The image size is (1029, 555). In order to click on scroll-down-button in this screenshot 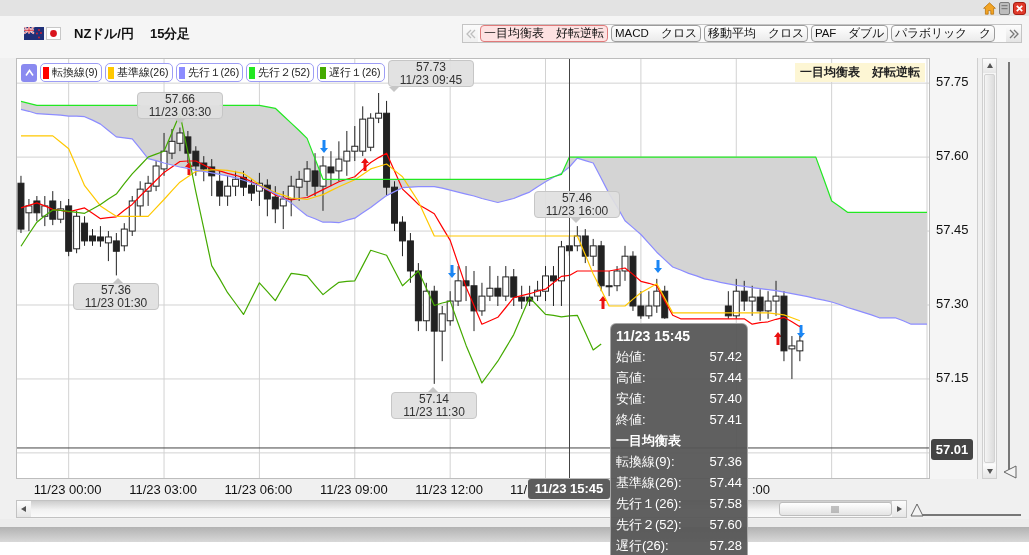, I will do `click(989, 471)`.